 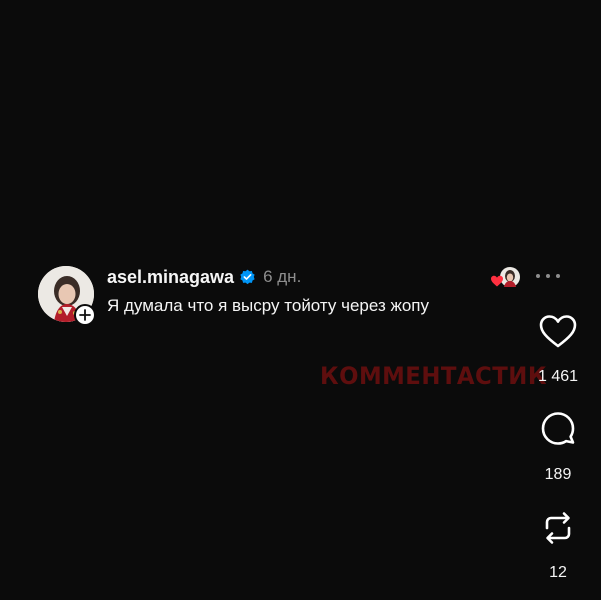 I want to click on follow-button, so click(x=85, y=315).